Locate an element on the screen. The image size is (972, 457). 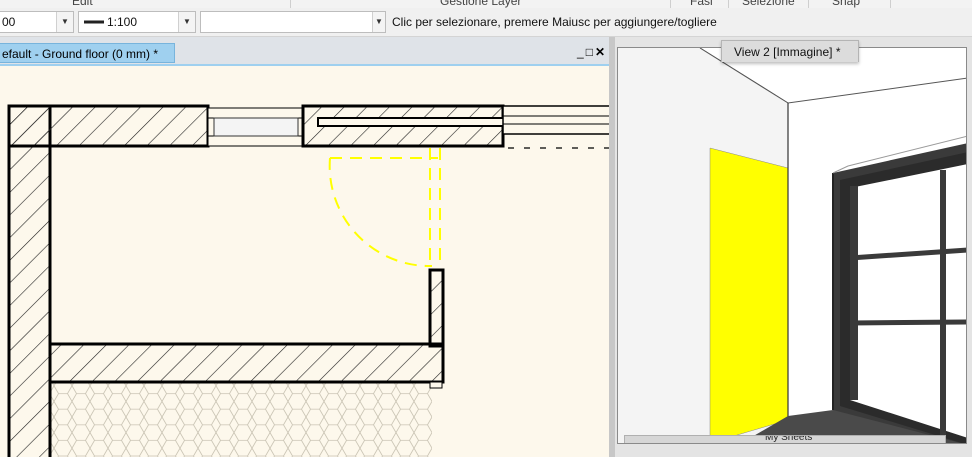
ribbon-label-edit: Edit is located at coordinates (82, 4).